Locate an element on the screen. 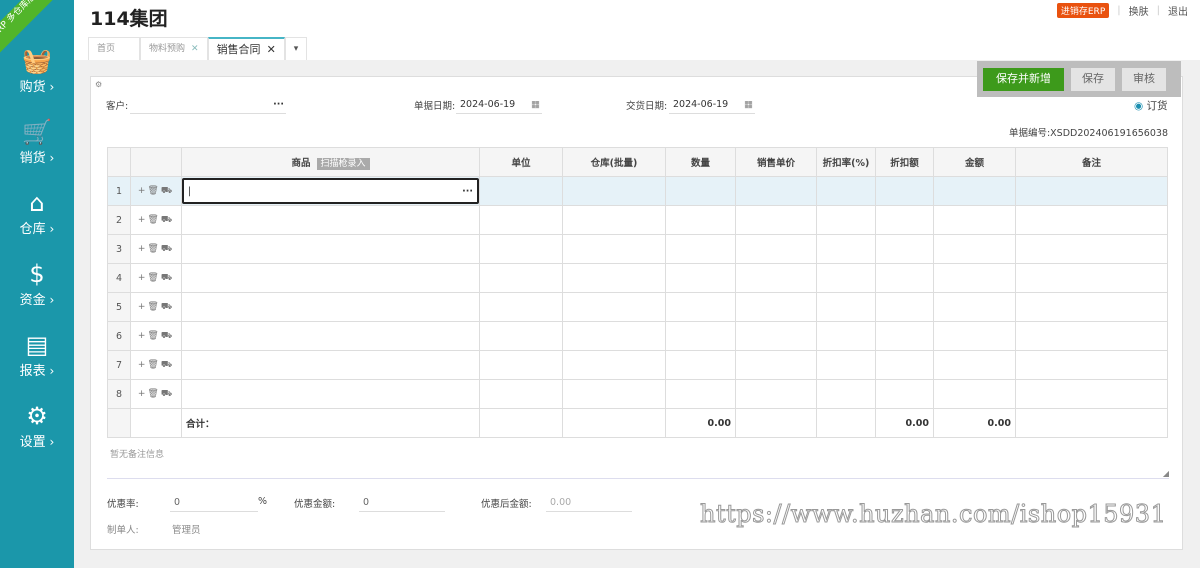  date-input: 2024-06-19 ▦ is located at coordinates (499, 105).